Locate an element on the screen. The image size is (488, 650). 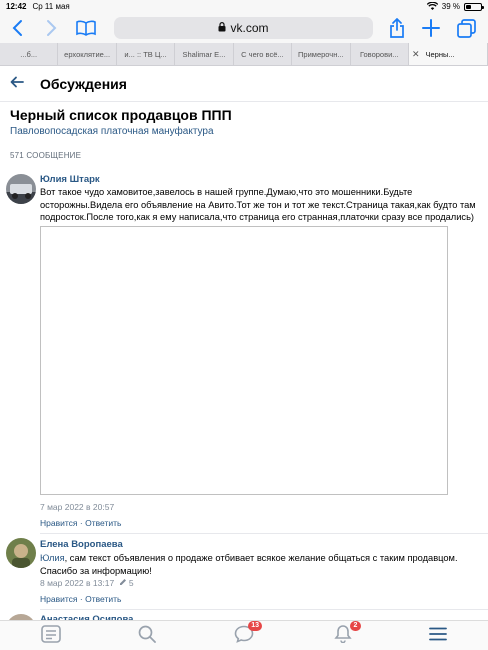
status-date: Ср 11 мая is located at coordinates (51, 6).